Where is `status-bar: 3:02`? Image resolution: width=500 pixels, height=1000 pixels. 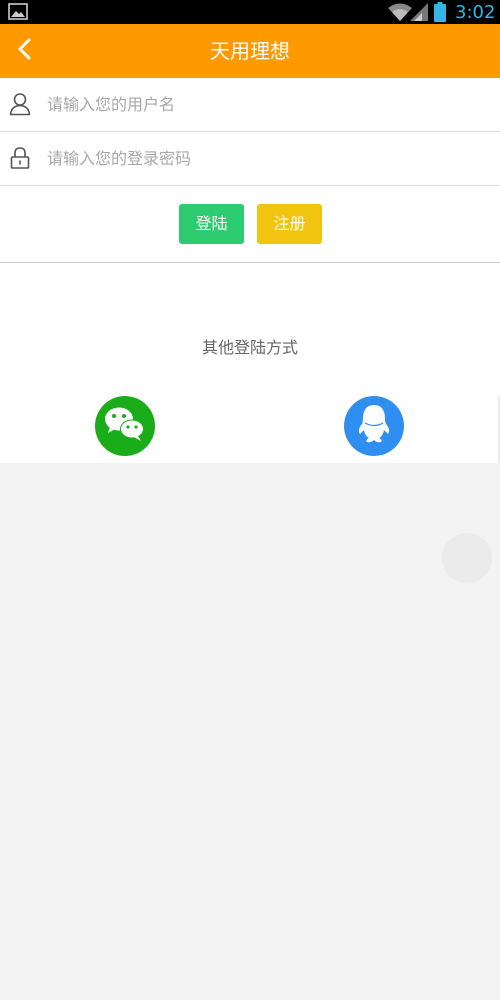 status-bar: 3:02 is located at coordinates (250, 12).